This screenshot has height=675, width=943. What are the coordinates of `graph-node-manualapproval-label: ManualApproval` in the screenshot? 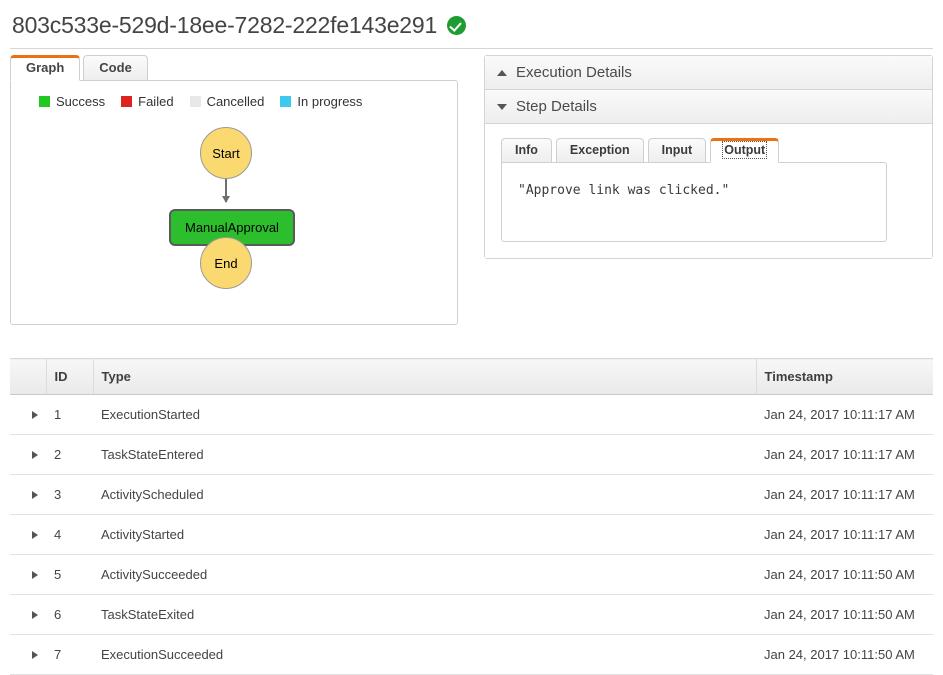 It's located at (232, 227).